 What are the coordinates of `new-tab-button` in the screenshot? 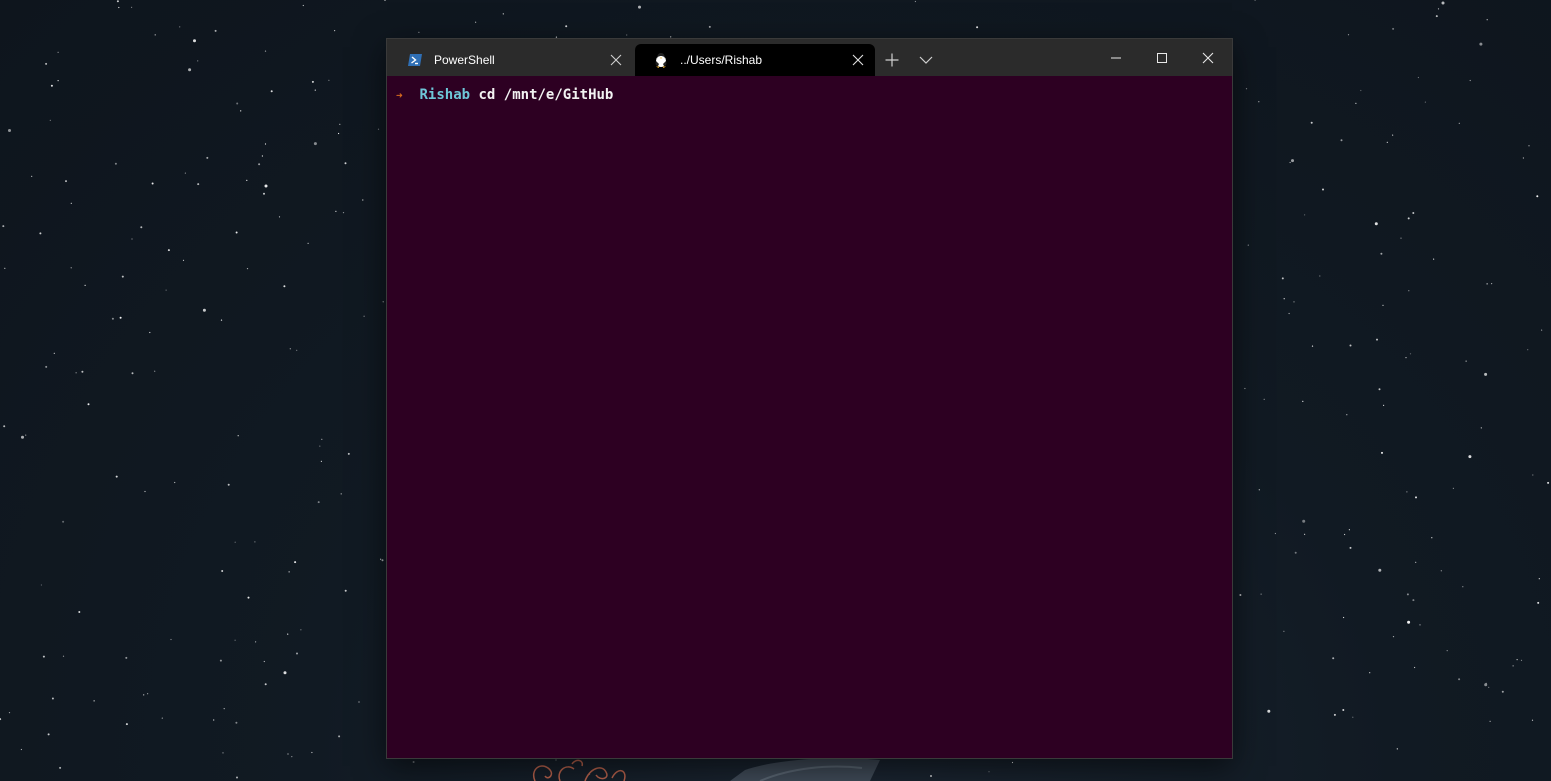 It's located at (892, 60).